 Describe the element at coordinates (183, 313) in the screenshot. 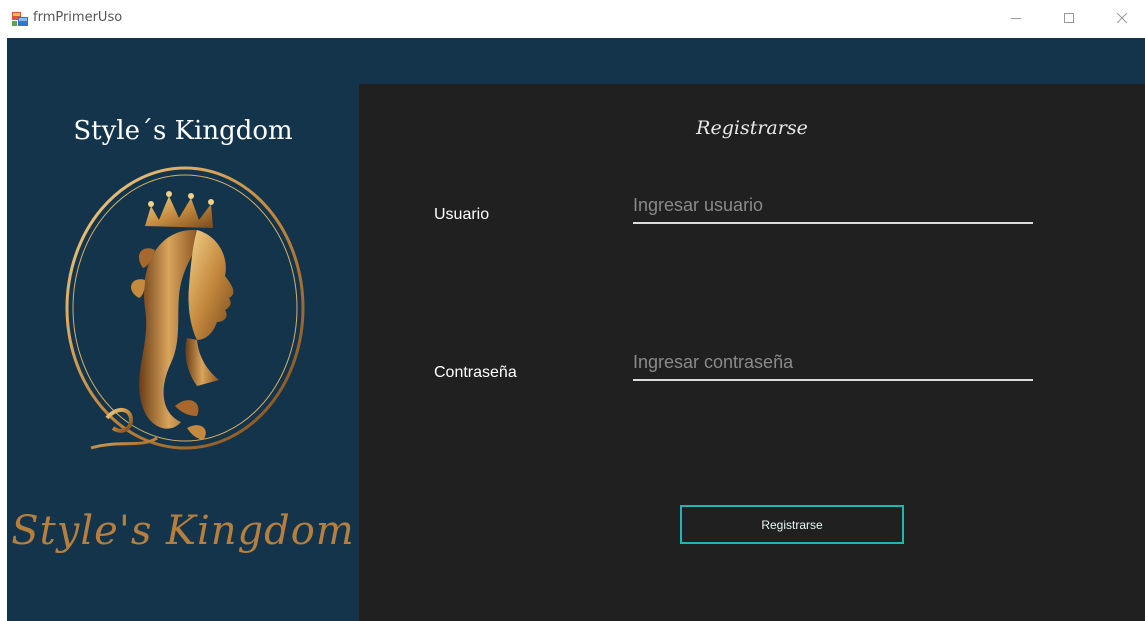

I see `queen-silhouette-crown-logo-icon` at that location.